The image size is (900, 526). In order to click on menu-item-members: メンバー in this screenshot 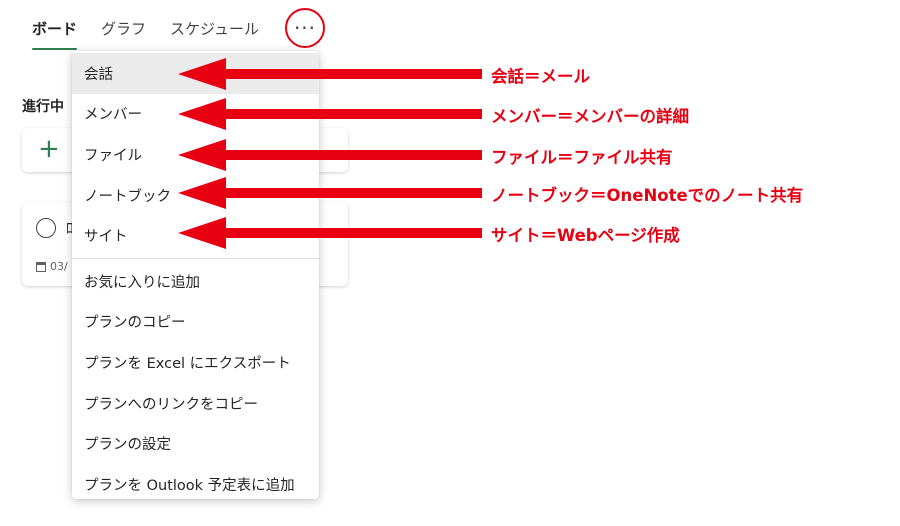, I will do `click(195, 114)`.